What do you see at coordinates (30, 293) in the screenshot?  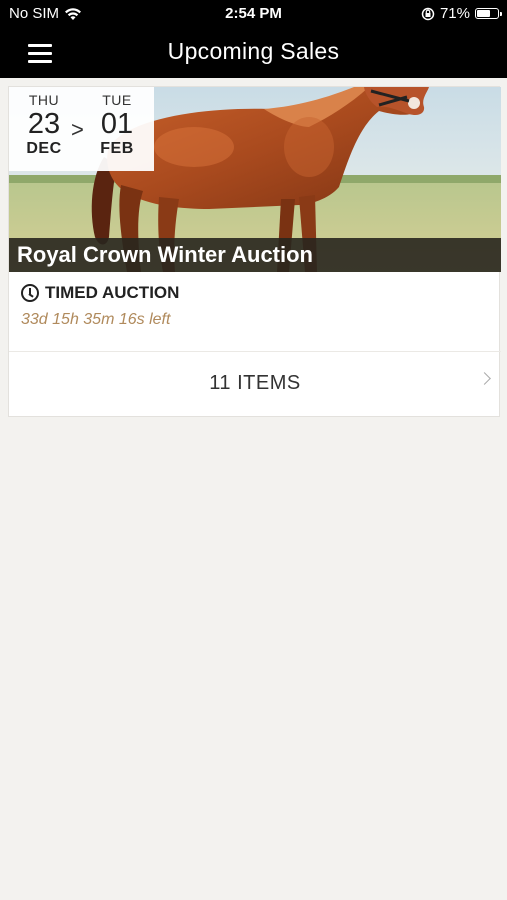 I see `clock-icon` at bounding box center [30, 293].